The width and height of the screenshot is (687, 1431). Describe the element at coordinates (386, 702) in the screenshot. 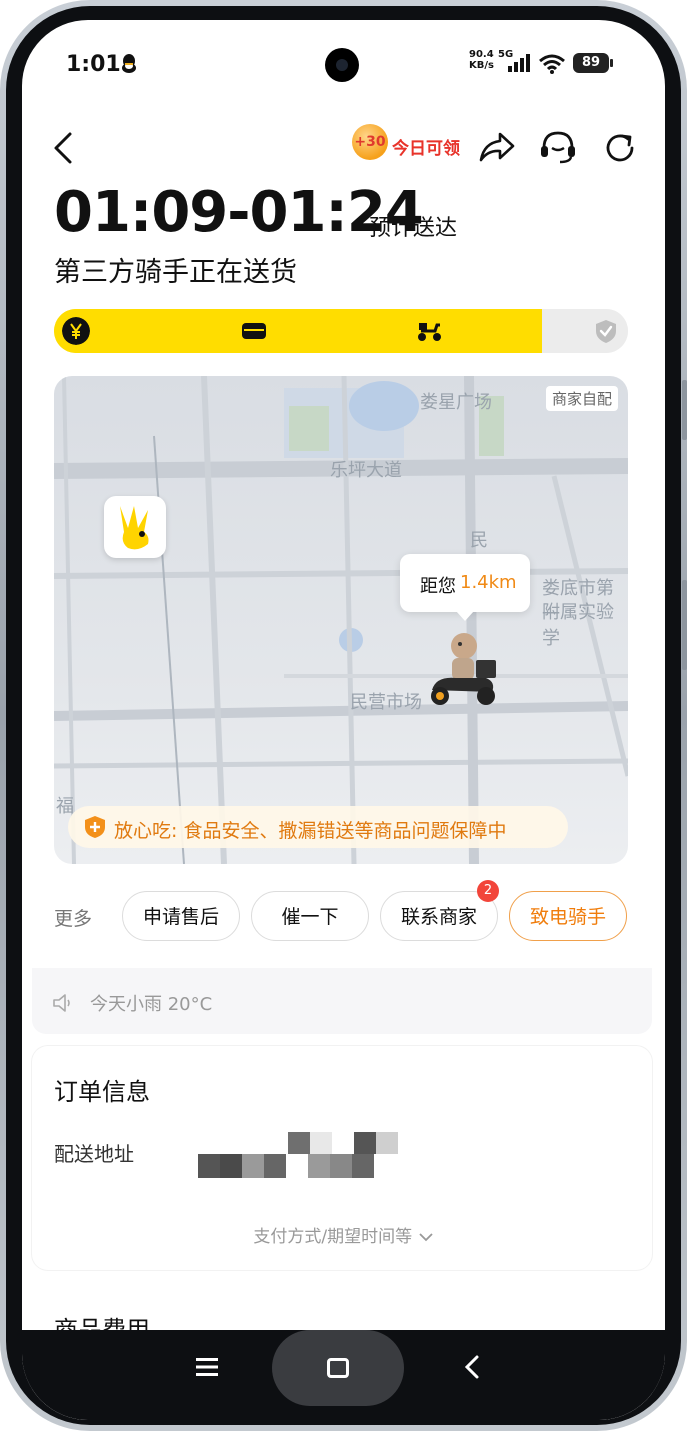

I see `map-label-market: 民营市场` at that location.